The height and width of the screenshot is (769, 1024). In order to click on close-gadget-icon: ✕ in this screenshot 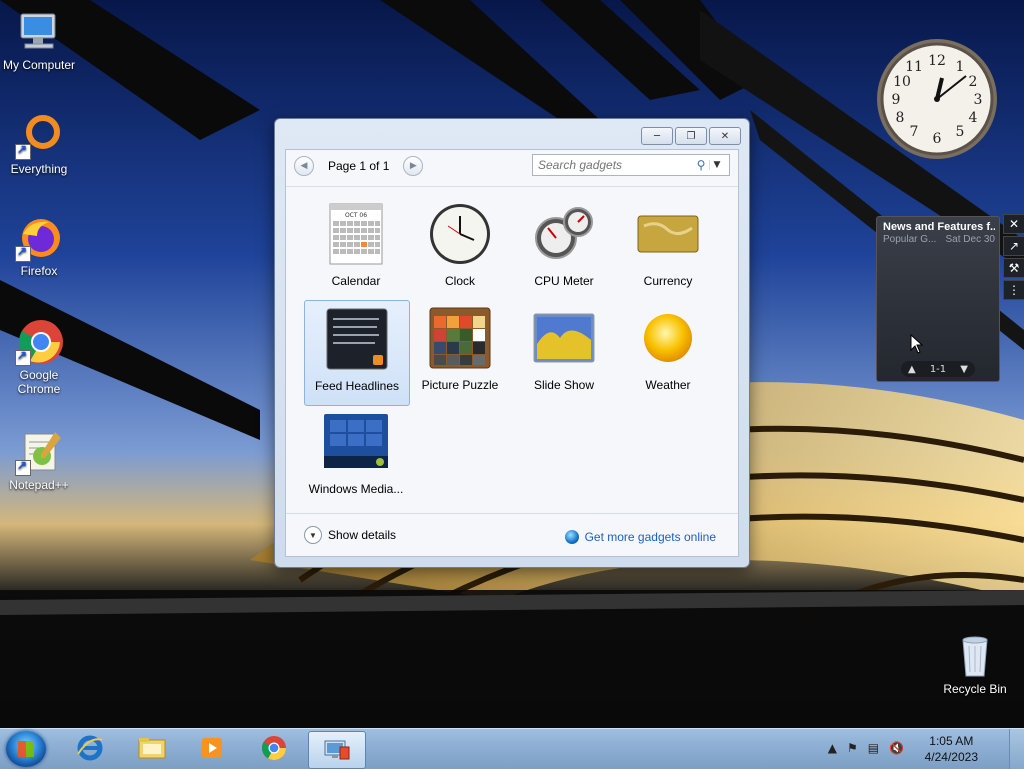, I will do `click(1013, 224)`.